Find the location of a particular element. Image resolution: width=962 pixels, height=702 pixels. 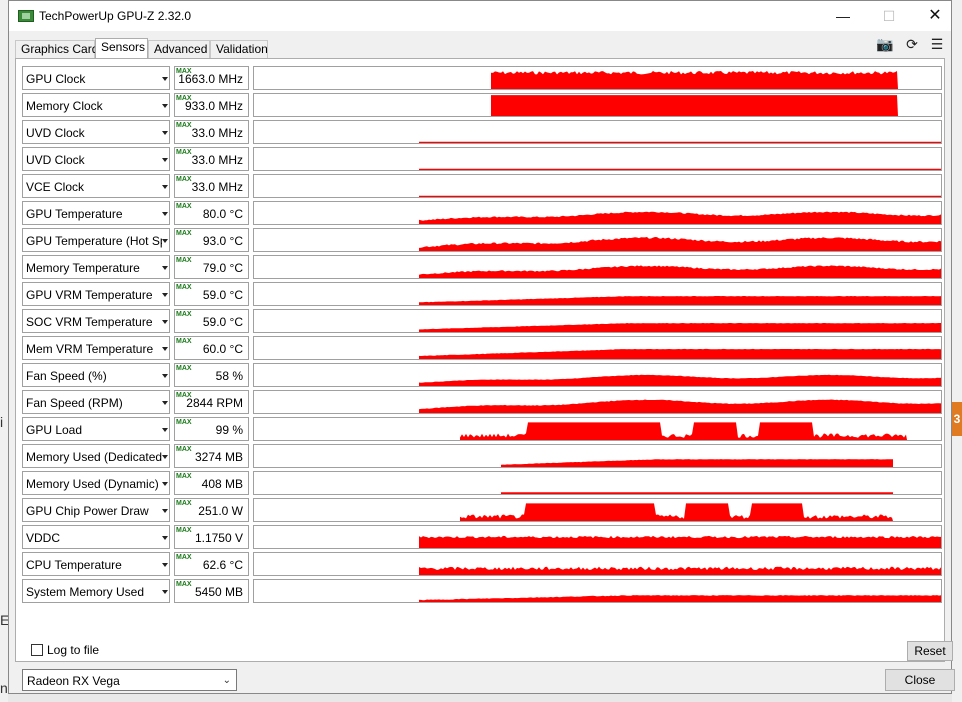

sensor-label-dropdown: Mem VRM Temperature is located at coordinates (96, 348).